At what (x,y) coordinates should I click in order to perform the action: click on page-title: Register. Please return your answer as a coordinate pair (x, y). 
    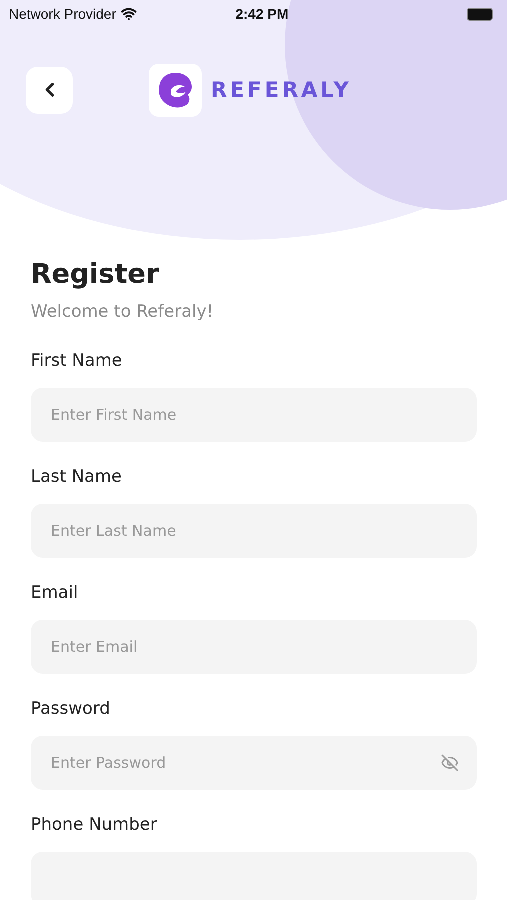
    Looking at the image, I should click on (95, 275).